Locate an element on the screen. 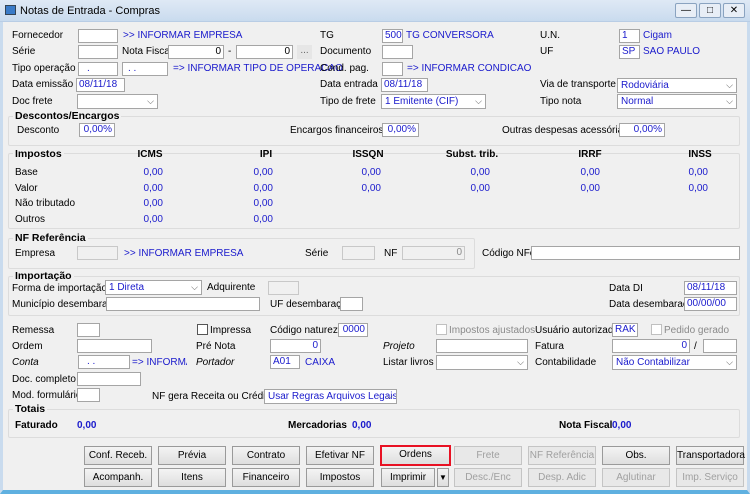 The height and width of the screenshot is (494, 750). doc-frete-select: ⌵ is located at coordinates (117, 101).